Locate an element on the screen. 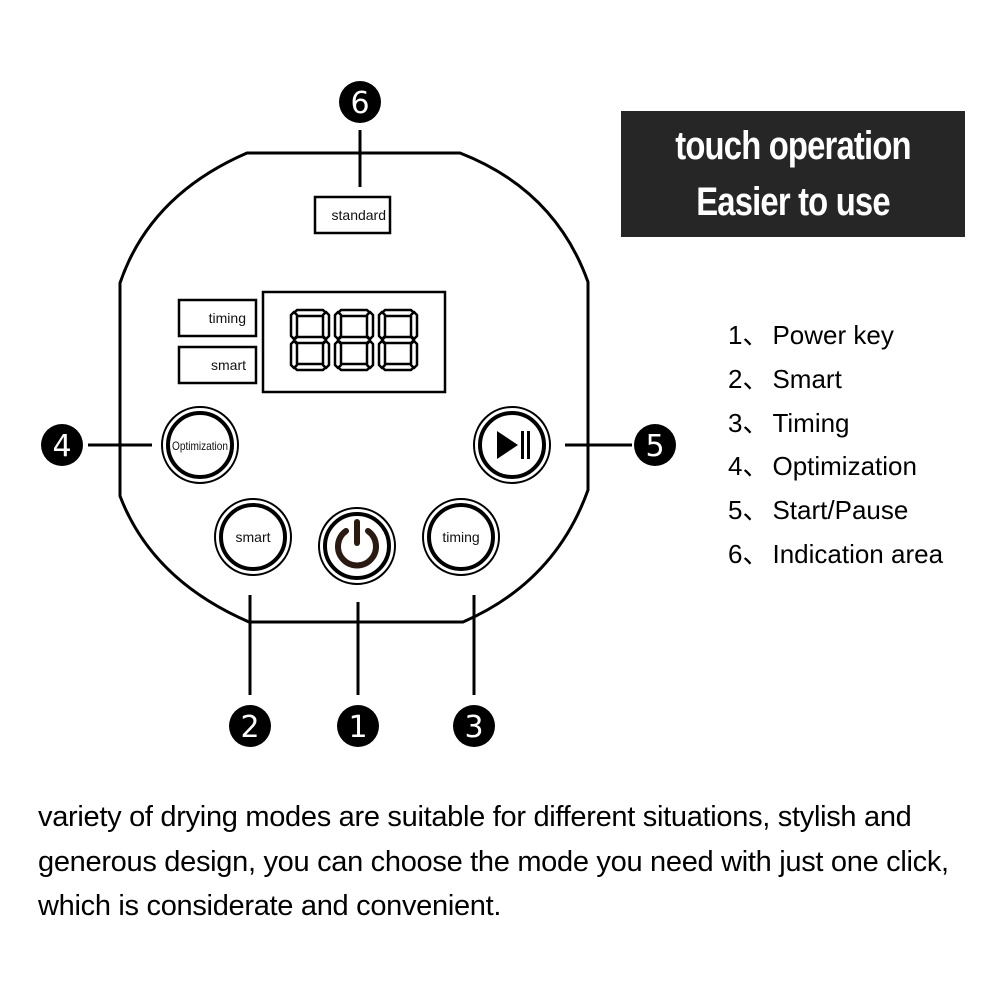  legend-item: 6、 Indication area is located at coordinates (835, 555).